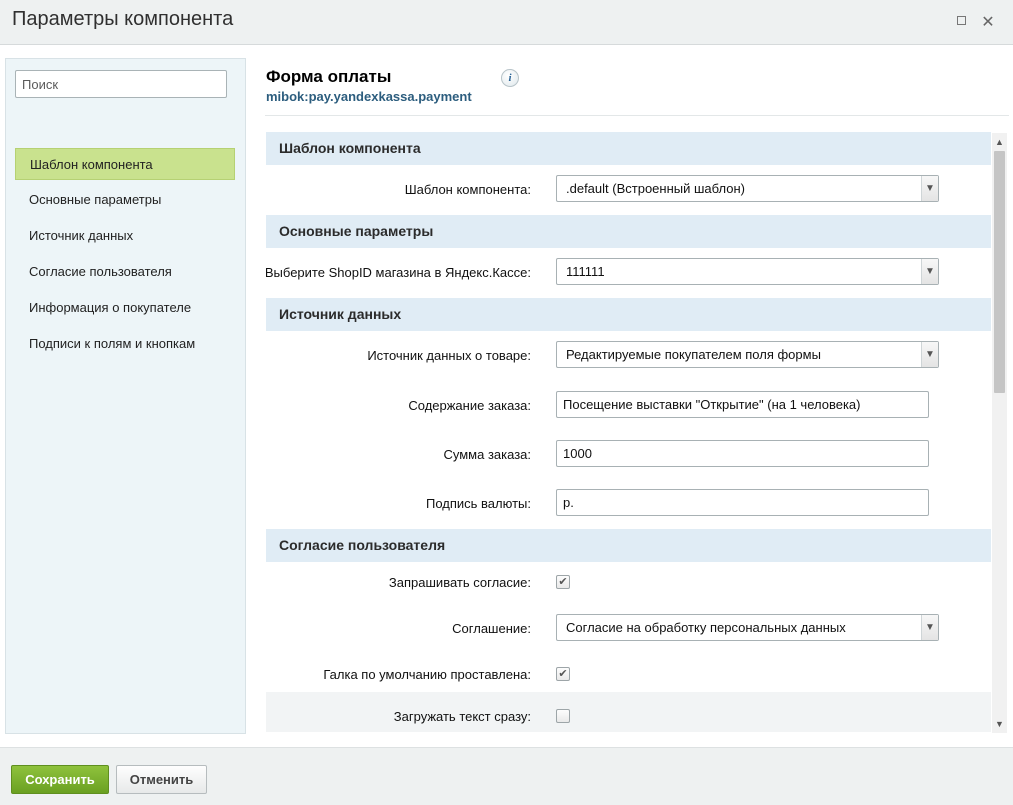 The image size is (1013, 805). Describe the element at coordinates (961, 21) in the screenshot. I see `maximize-icon` at that location.